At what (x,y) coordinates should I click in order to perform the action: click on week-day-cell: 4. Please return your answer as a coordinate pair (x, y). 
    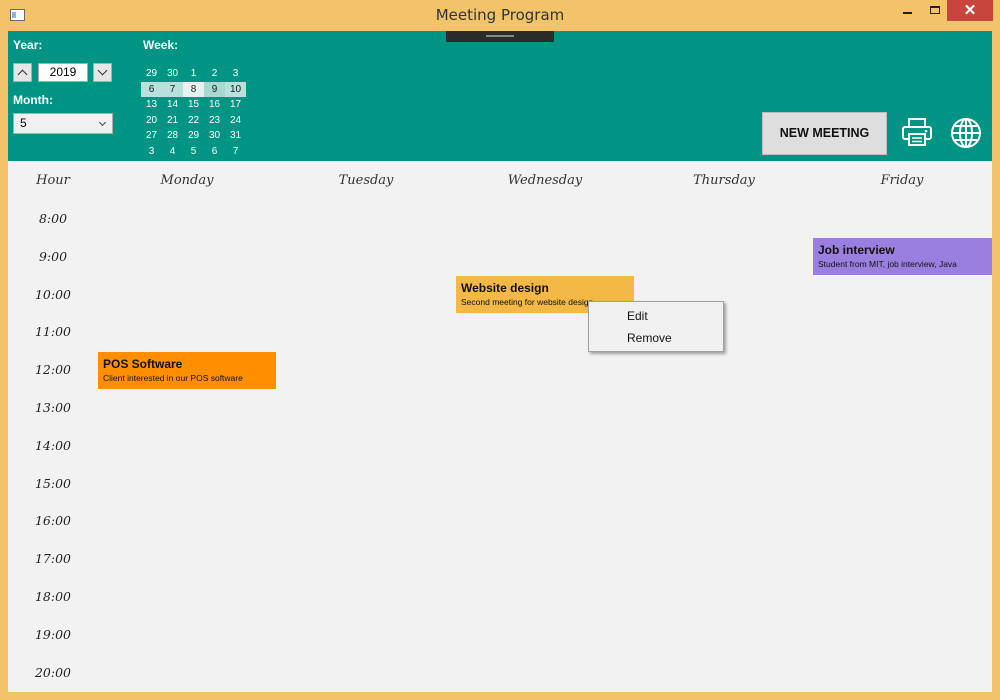
    Looking at the image, I should click on (172, 152).